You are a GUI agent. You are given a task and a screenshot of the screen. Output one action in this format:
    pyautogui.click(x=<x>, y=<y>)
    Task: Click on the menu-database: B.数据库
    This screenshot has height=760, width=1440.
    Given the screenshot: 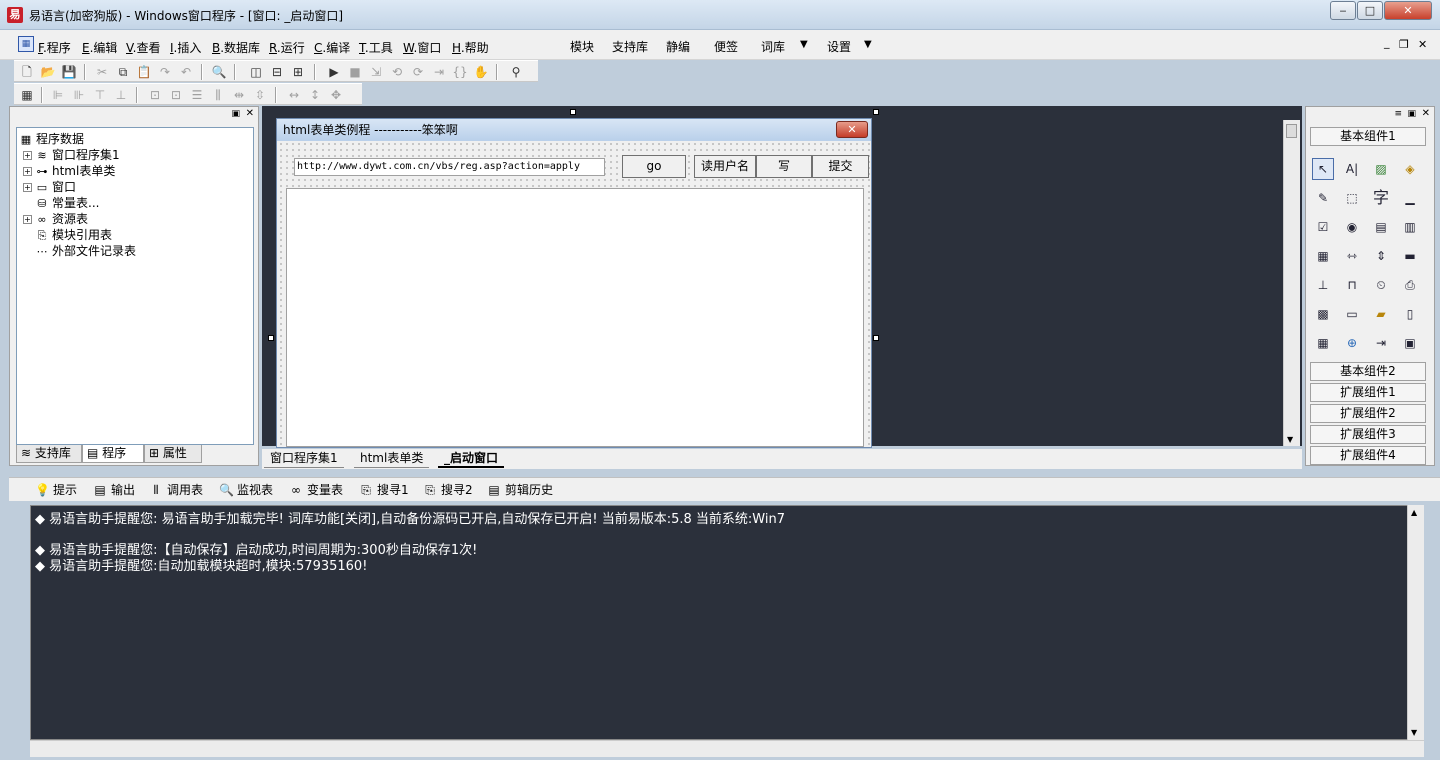 What is the action you would take?
    pyautogui.click(x=236, y=47)
    